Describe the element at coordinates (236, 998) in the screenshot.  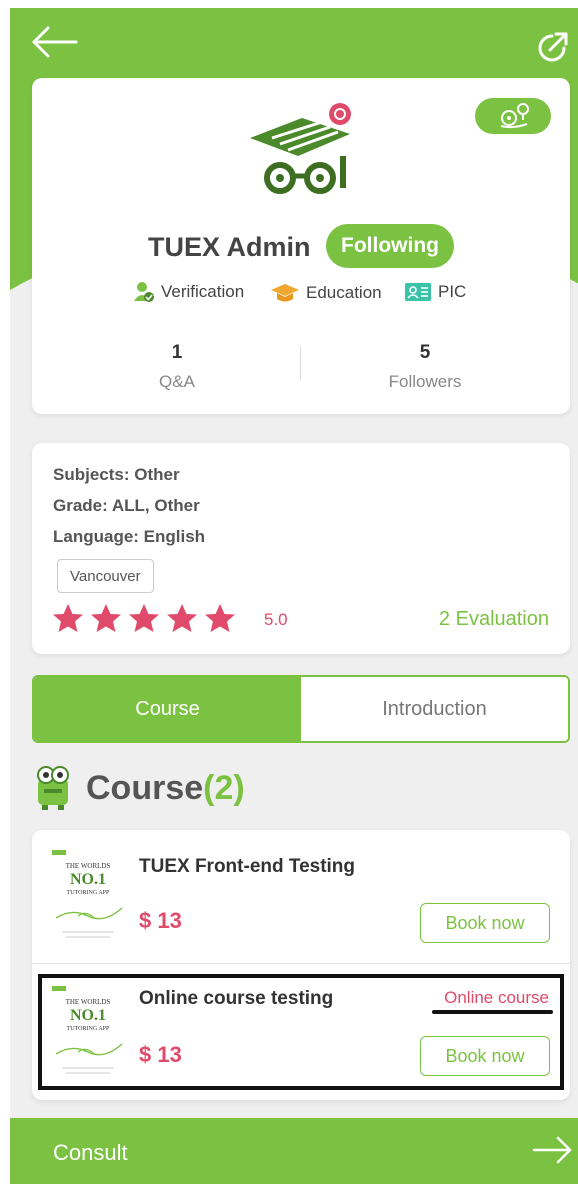
I see `course-title: Online course testing` at that location.